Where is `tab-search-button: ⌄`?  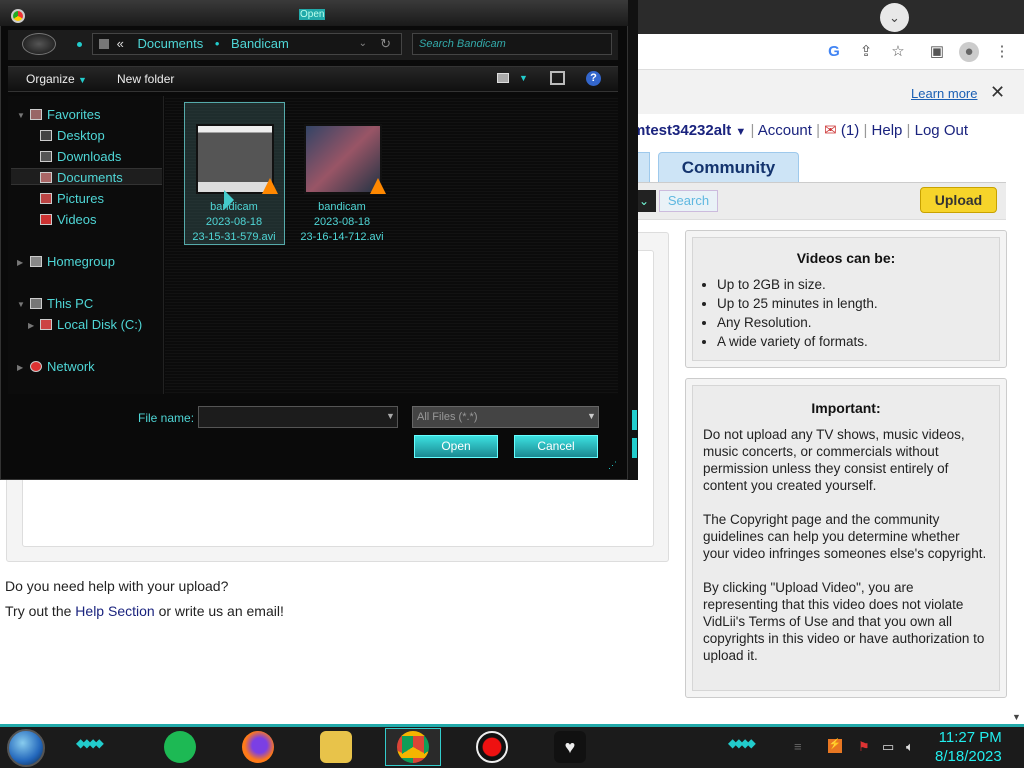 tab-search-button: ⌄ is located at coordinates (894, 17).